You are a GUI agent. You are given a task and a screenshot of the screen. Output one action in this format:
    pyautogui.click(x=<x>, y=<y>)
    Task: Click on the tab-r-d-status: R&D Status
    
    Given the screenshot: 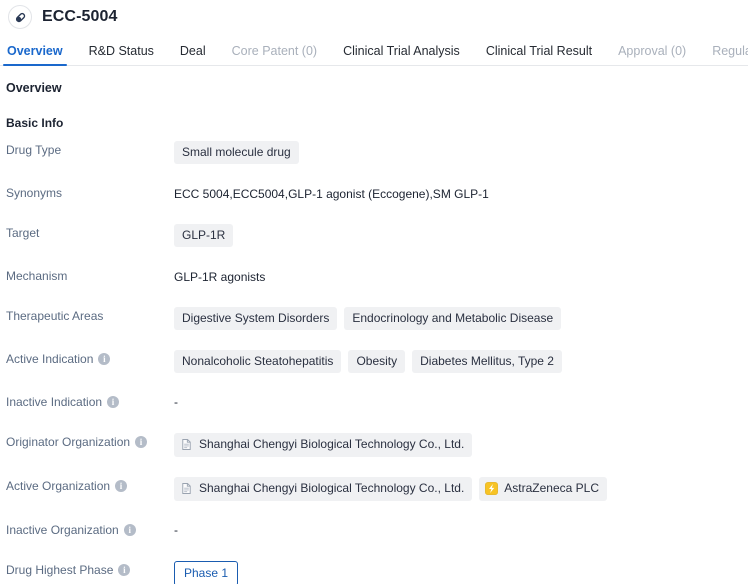 What is the action you would take?
    pyautogui.click(x=121, y=55)
    